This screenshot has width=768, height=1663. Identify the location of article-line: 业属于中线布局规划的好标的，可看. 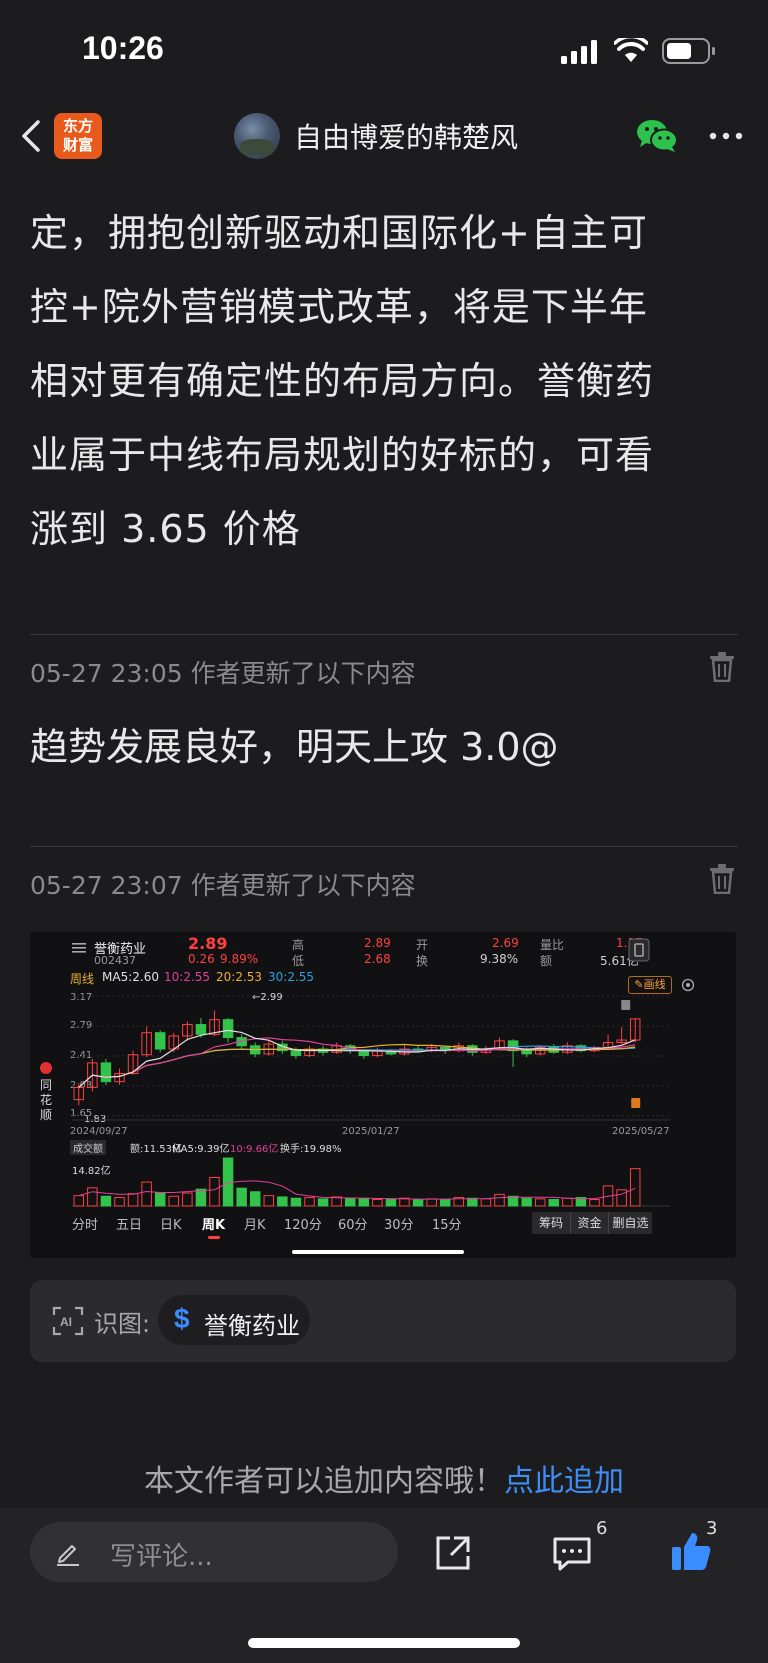
(342, 455).